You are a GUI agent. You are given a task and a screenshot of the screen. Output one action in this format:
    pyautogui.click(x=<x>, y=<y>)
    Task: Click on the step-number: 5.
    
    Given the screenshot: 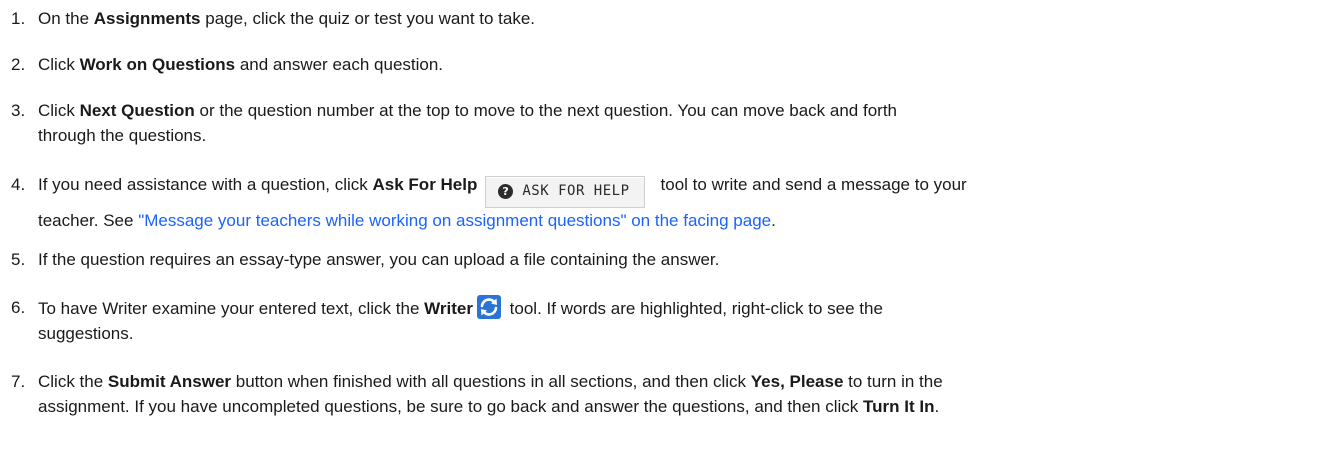 What is the action you would take?
    pyautogui.click(x=18, y=259)
    